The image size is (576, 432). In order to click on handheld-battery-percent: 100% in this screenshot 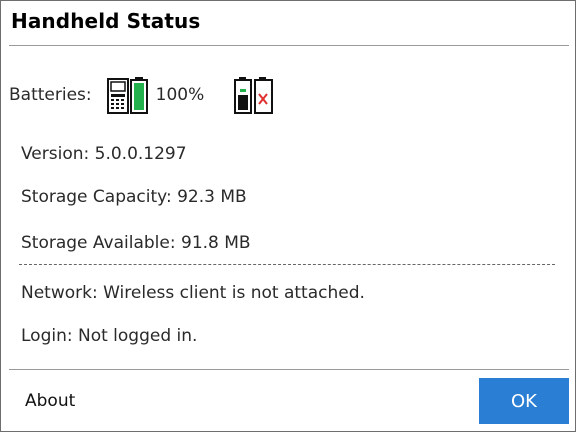, I will do `click(180, 95)`.